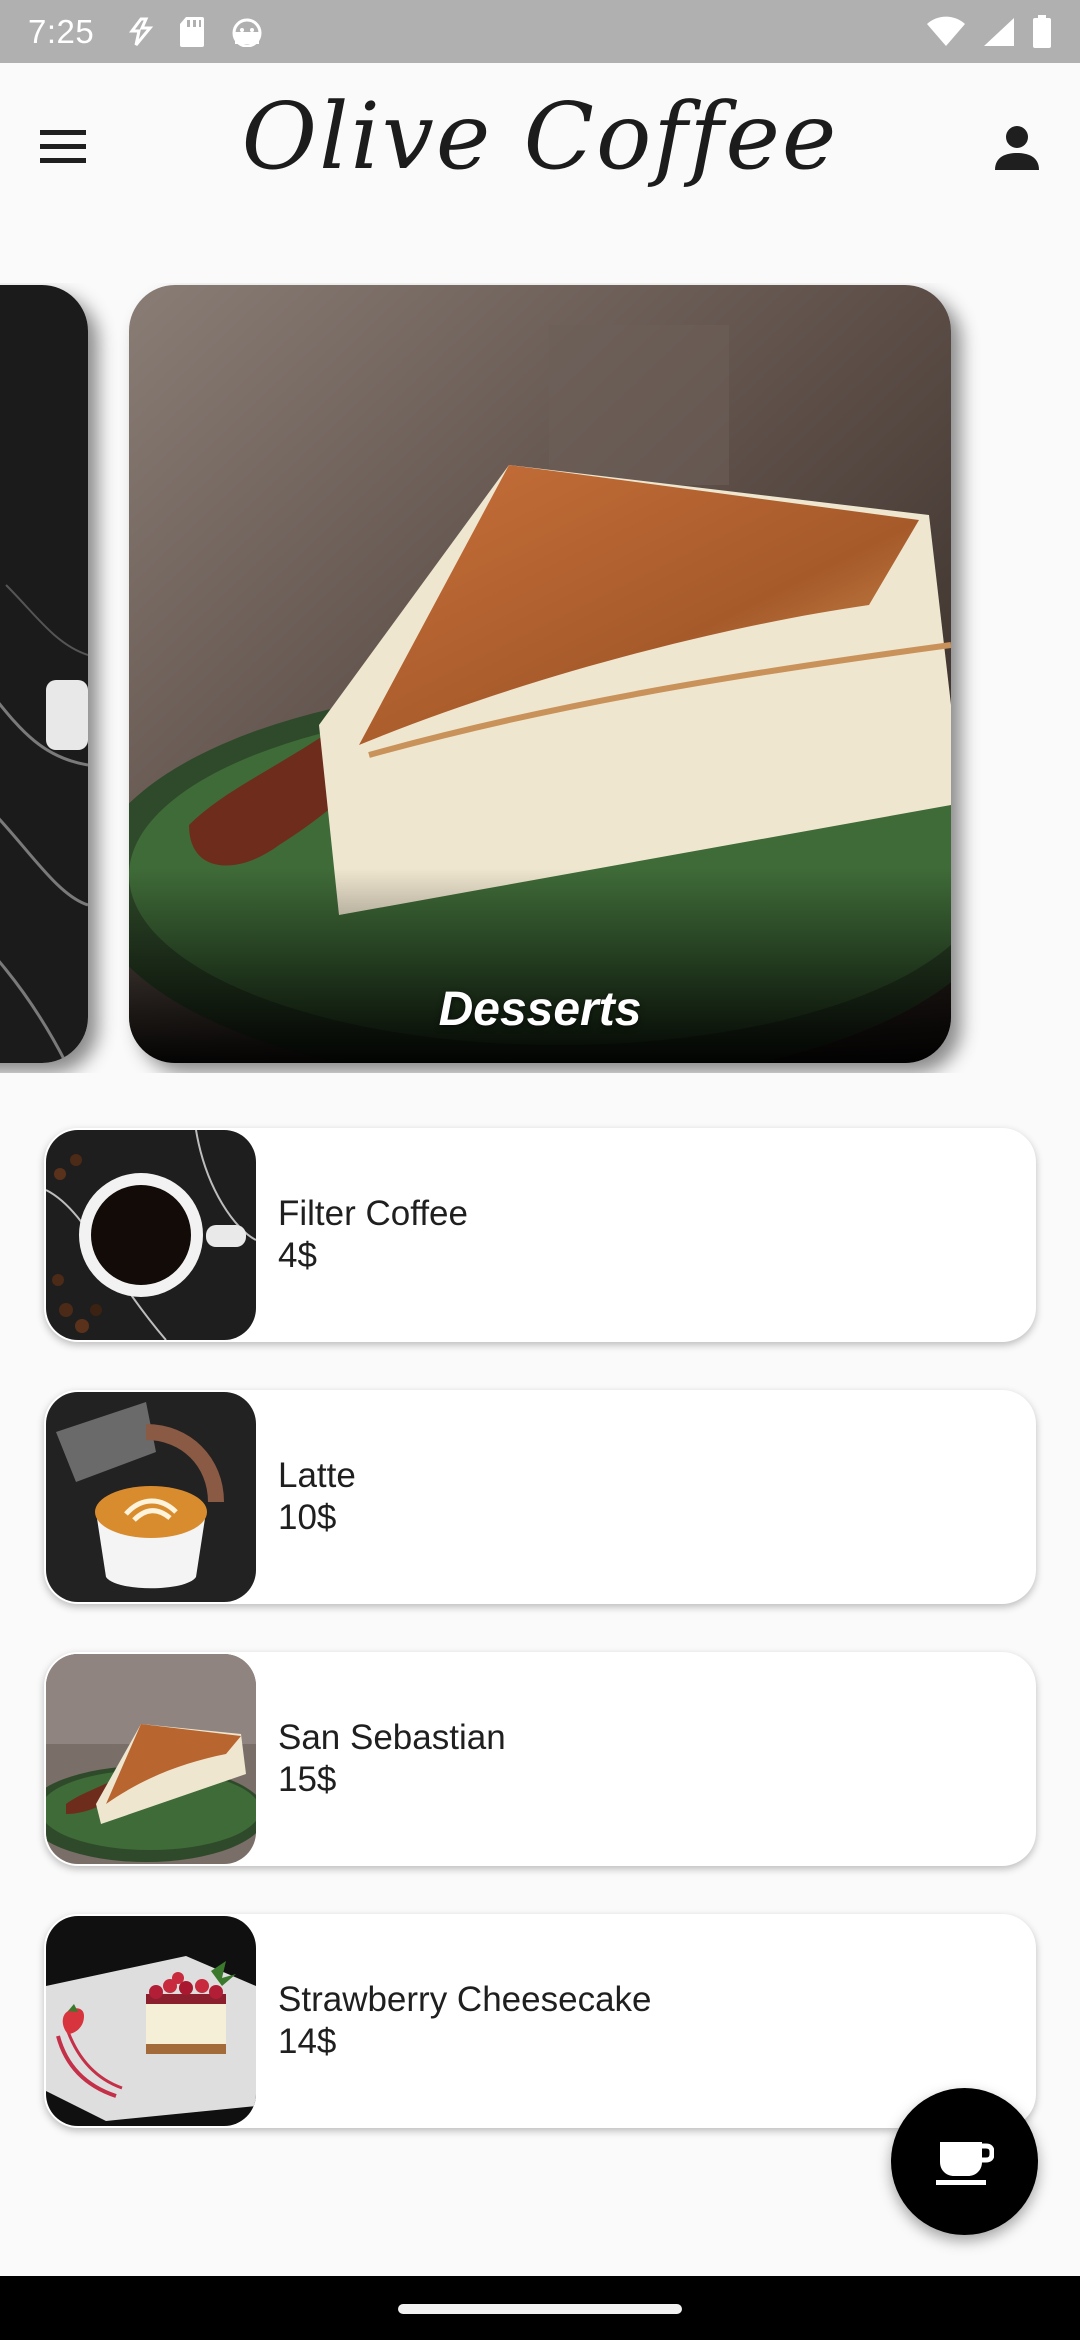 This screenshot has width=1080, height=2340. I want to click on product-name: Strawberry Cheesecake, so click(465, 1999).